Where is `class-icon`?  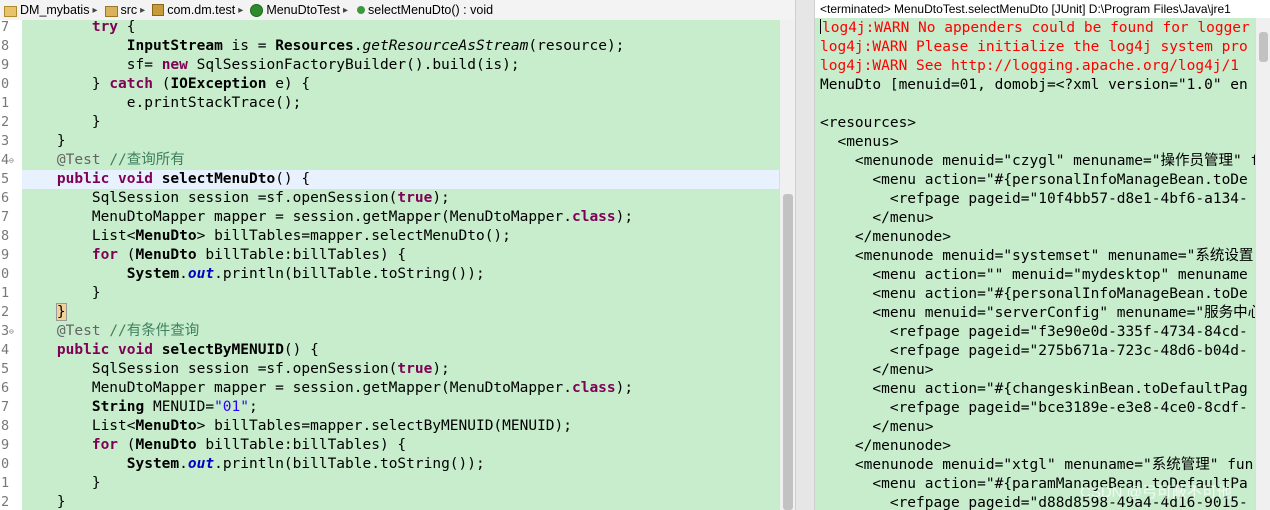 class-icon is located at coordinates (257, 10).